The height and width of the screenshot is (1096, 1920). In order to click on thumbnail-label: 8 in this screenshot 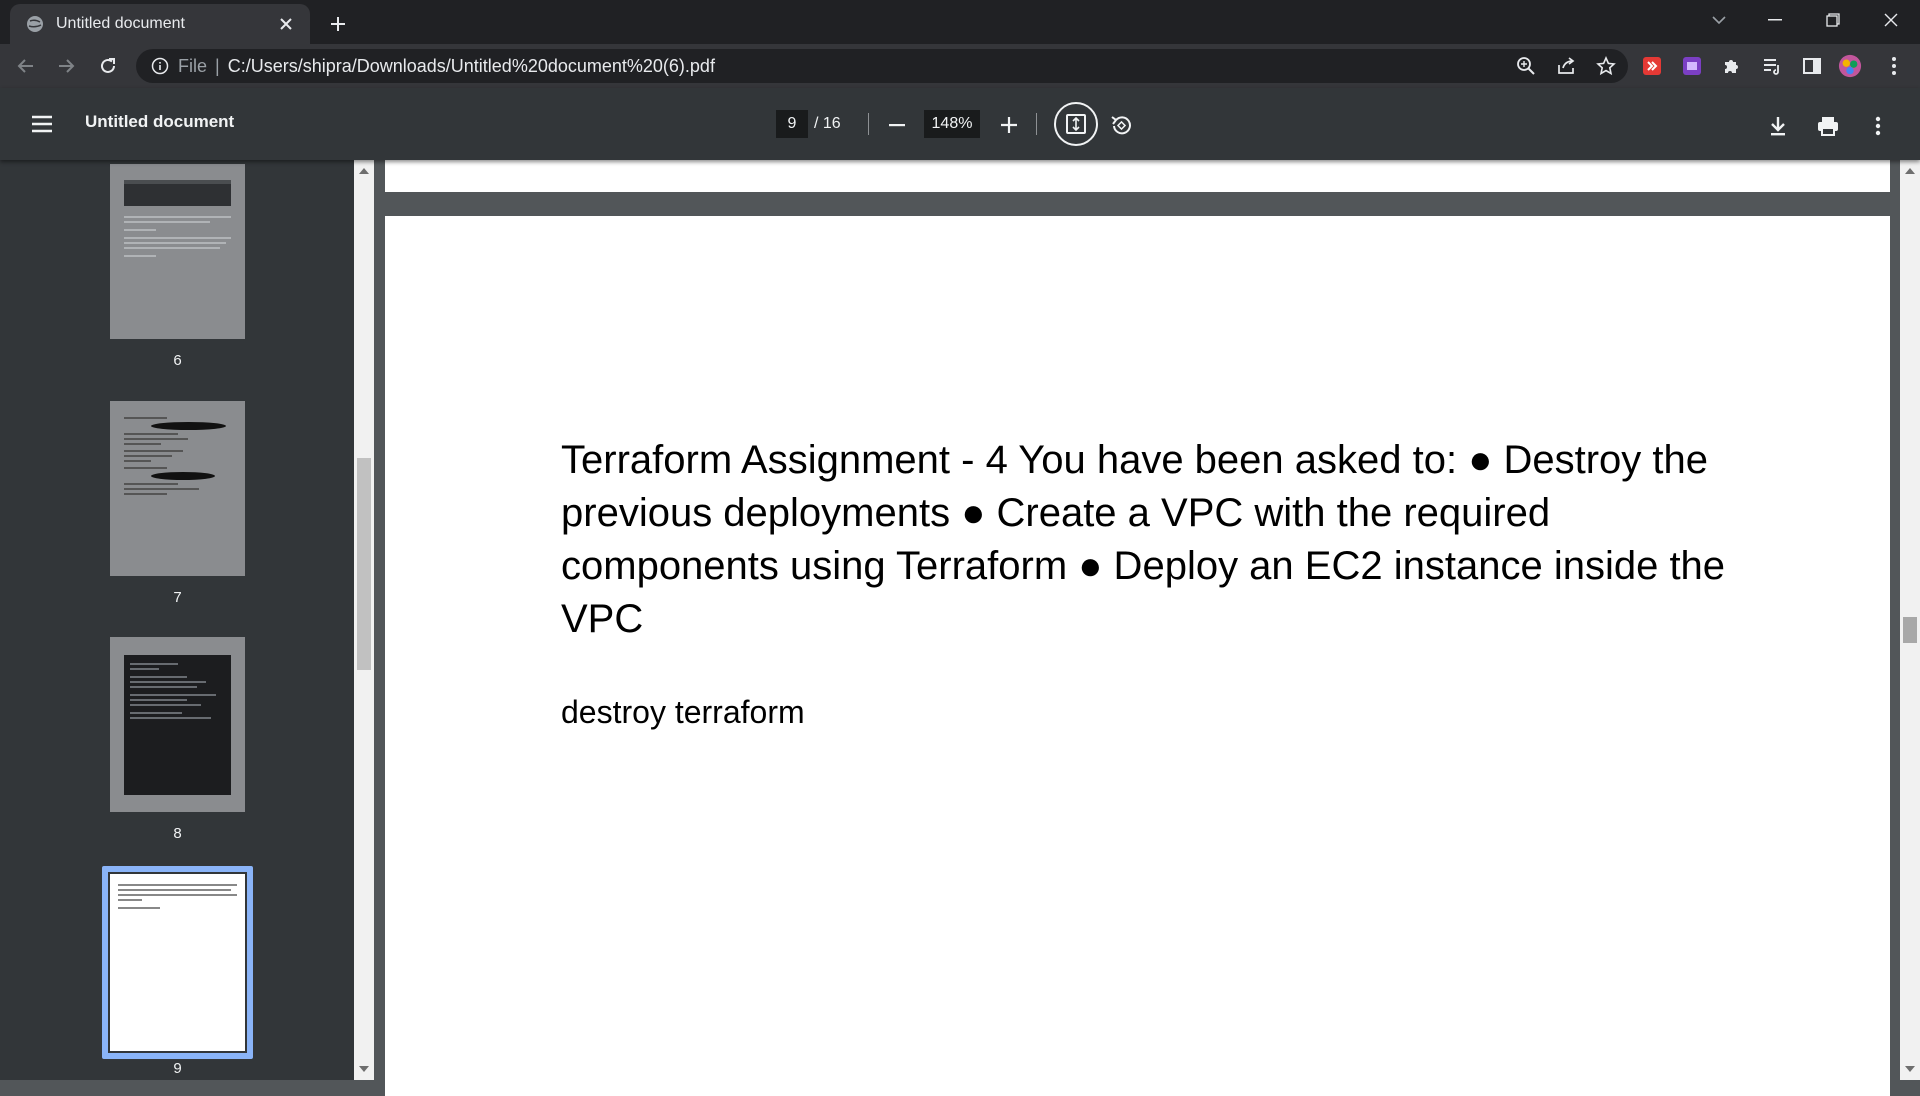, I will do `click(177, 833)`.